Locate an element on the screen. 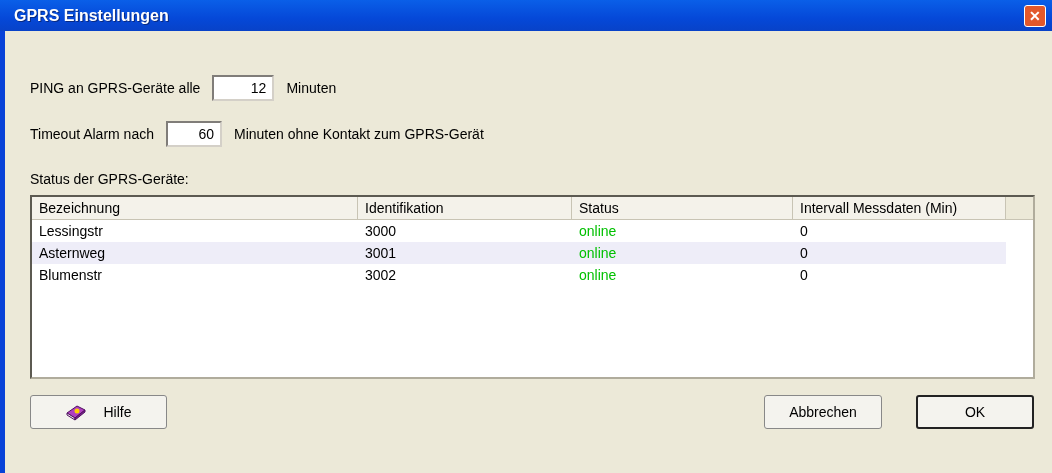 This screenshot has width=1052, height=473. timeout-field: 60 is located at coordinates (194, 134).